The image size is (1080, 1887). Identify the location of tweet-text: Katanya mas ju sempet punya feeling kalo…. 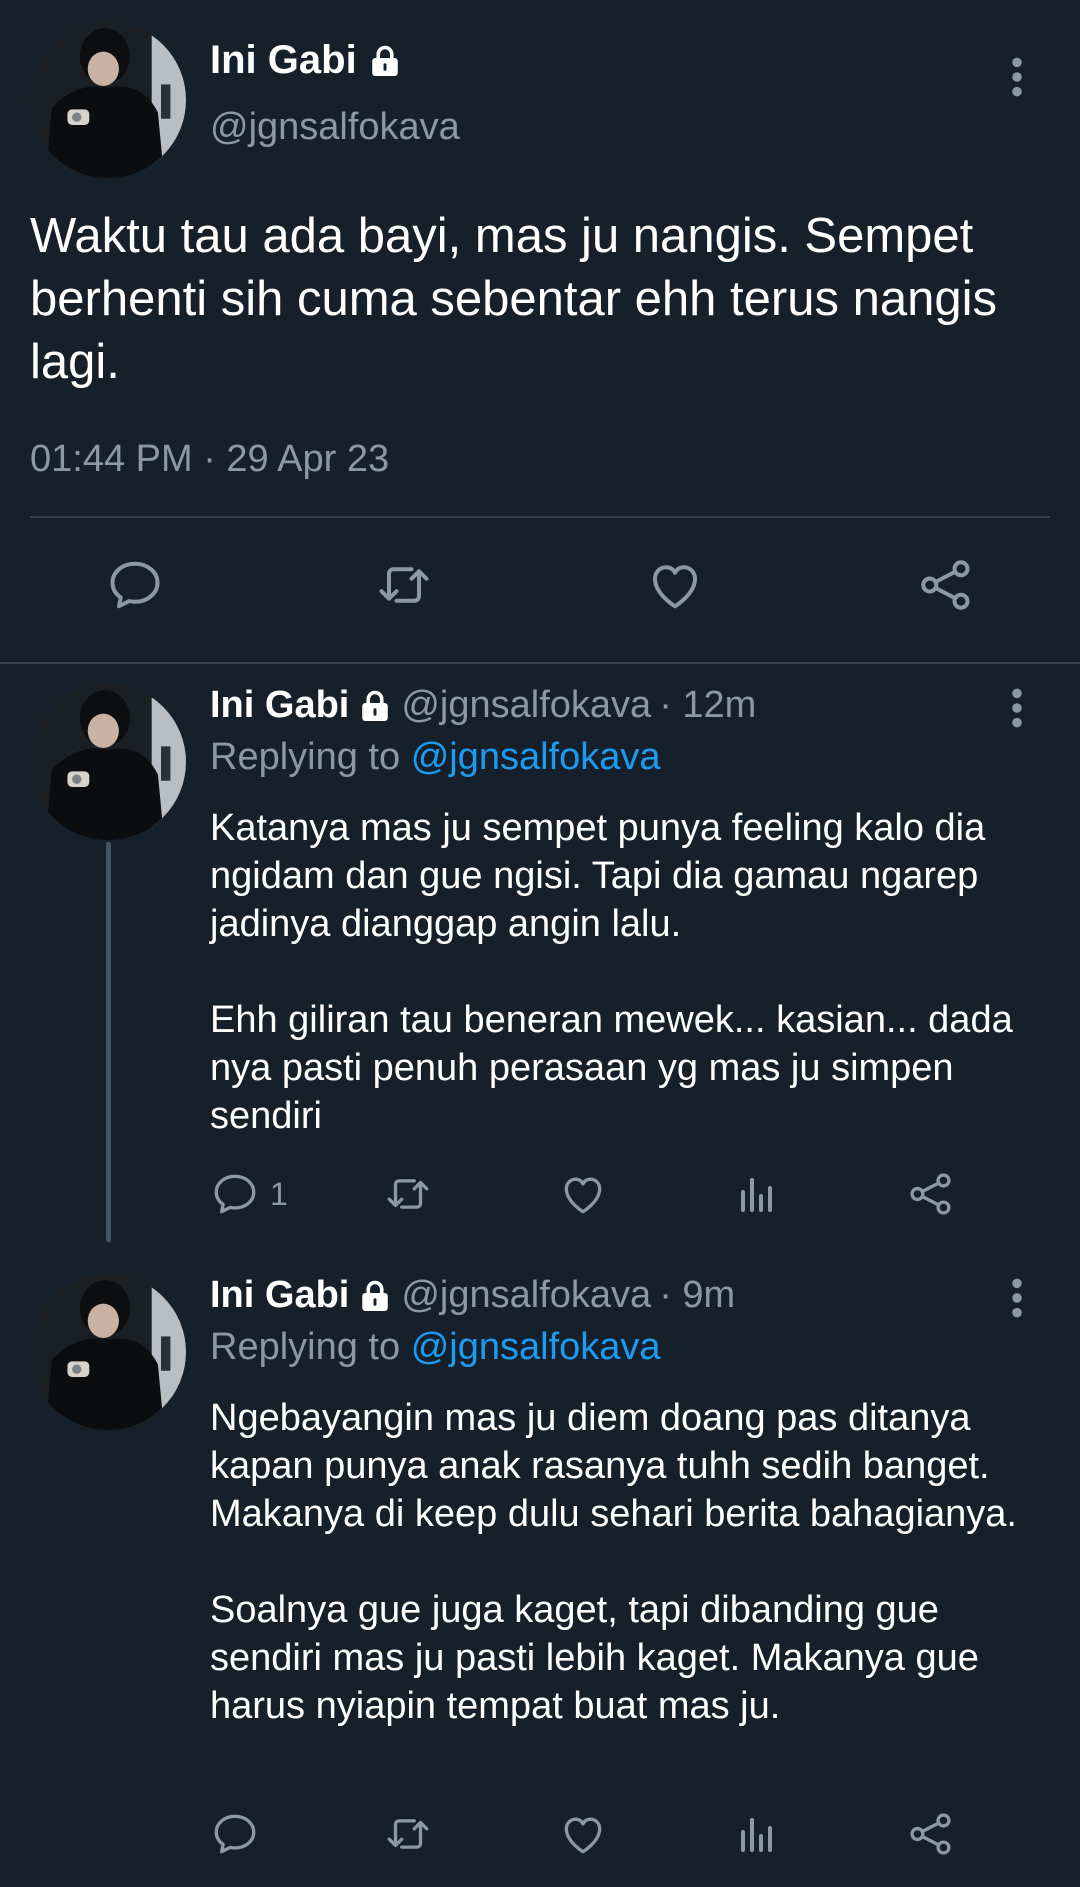
(611, 972).